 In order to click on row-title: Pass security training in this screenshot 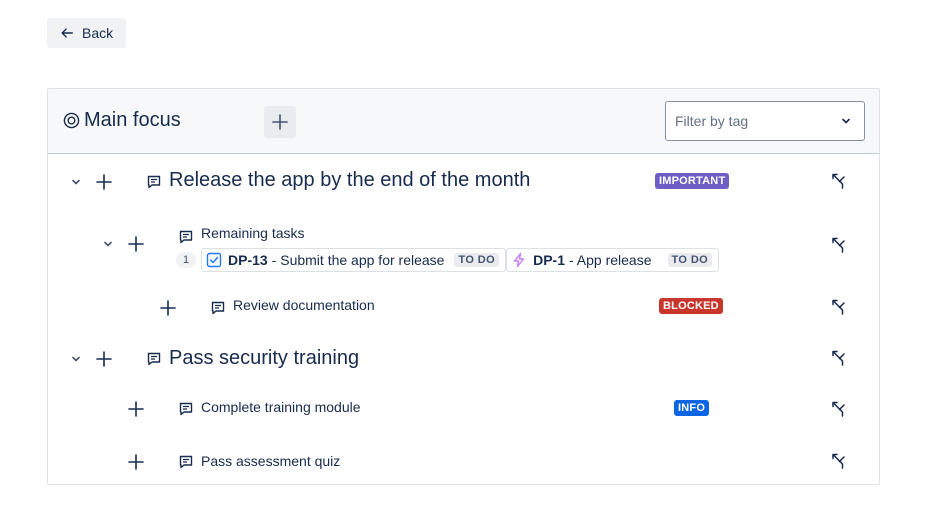, I will do `click(264, 358)`.